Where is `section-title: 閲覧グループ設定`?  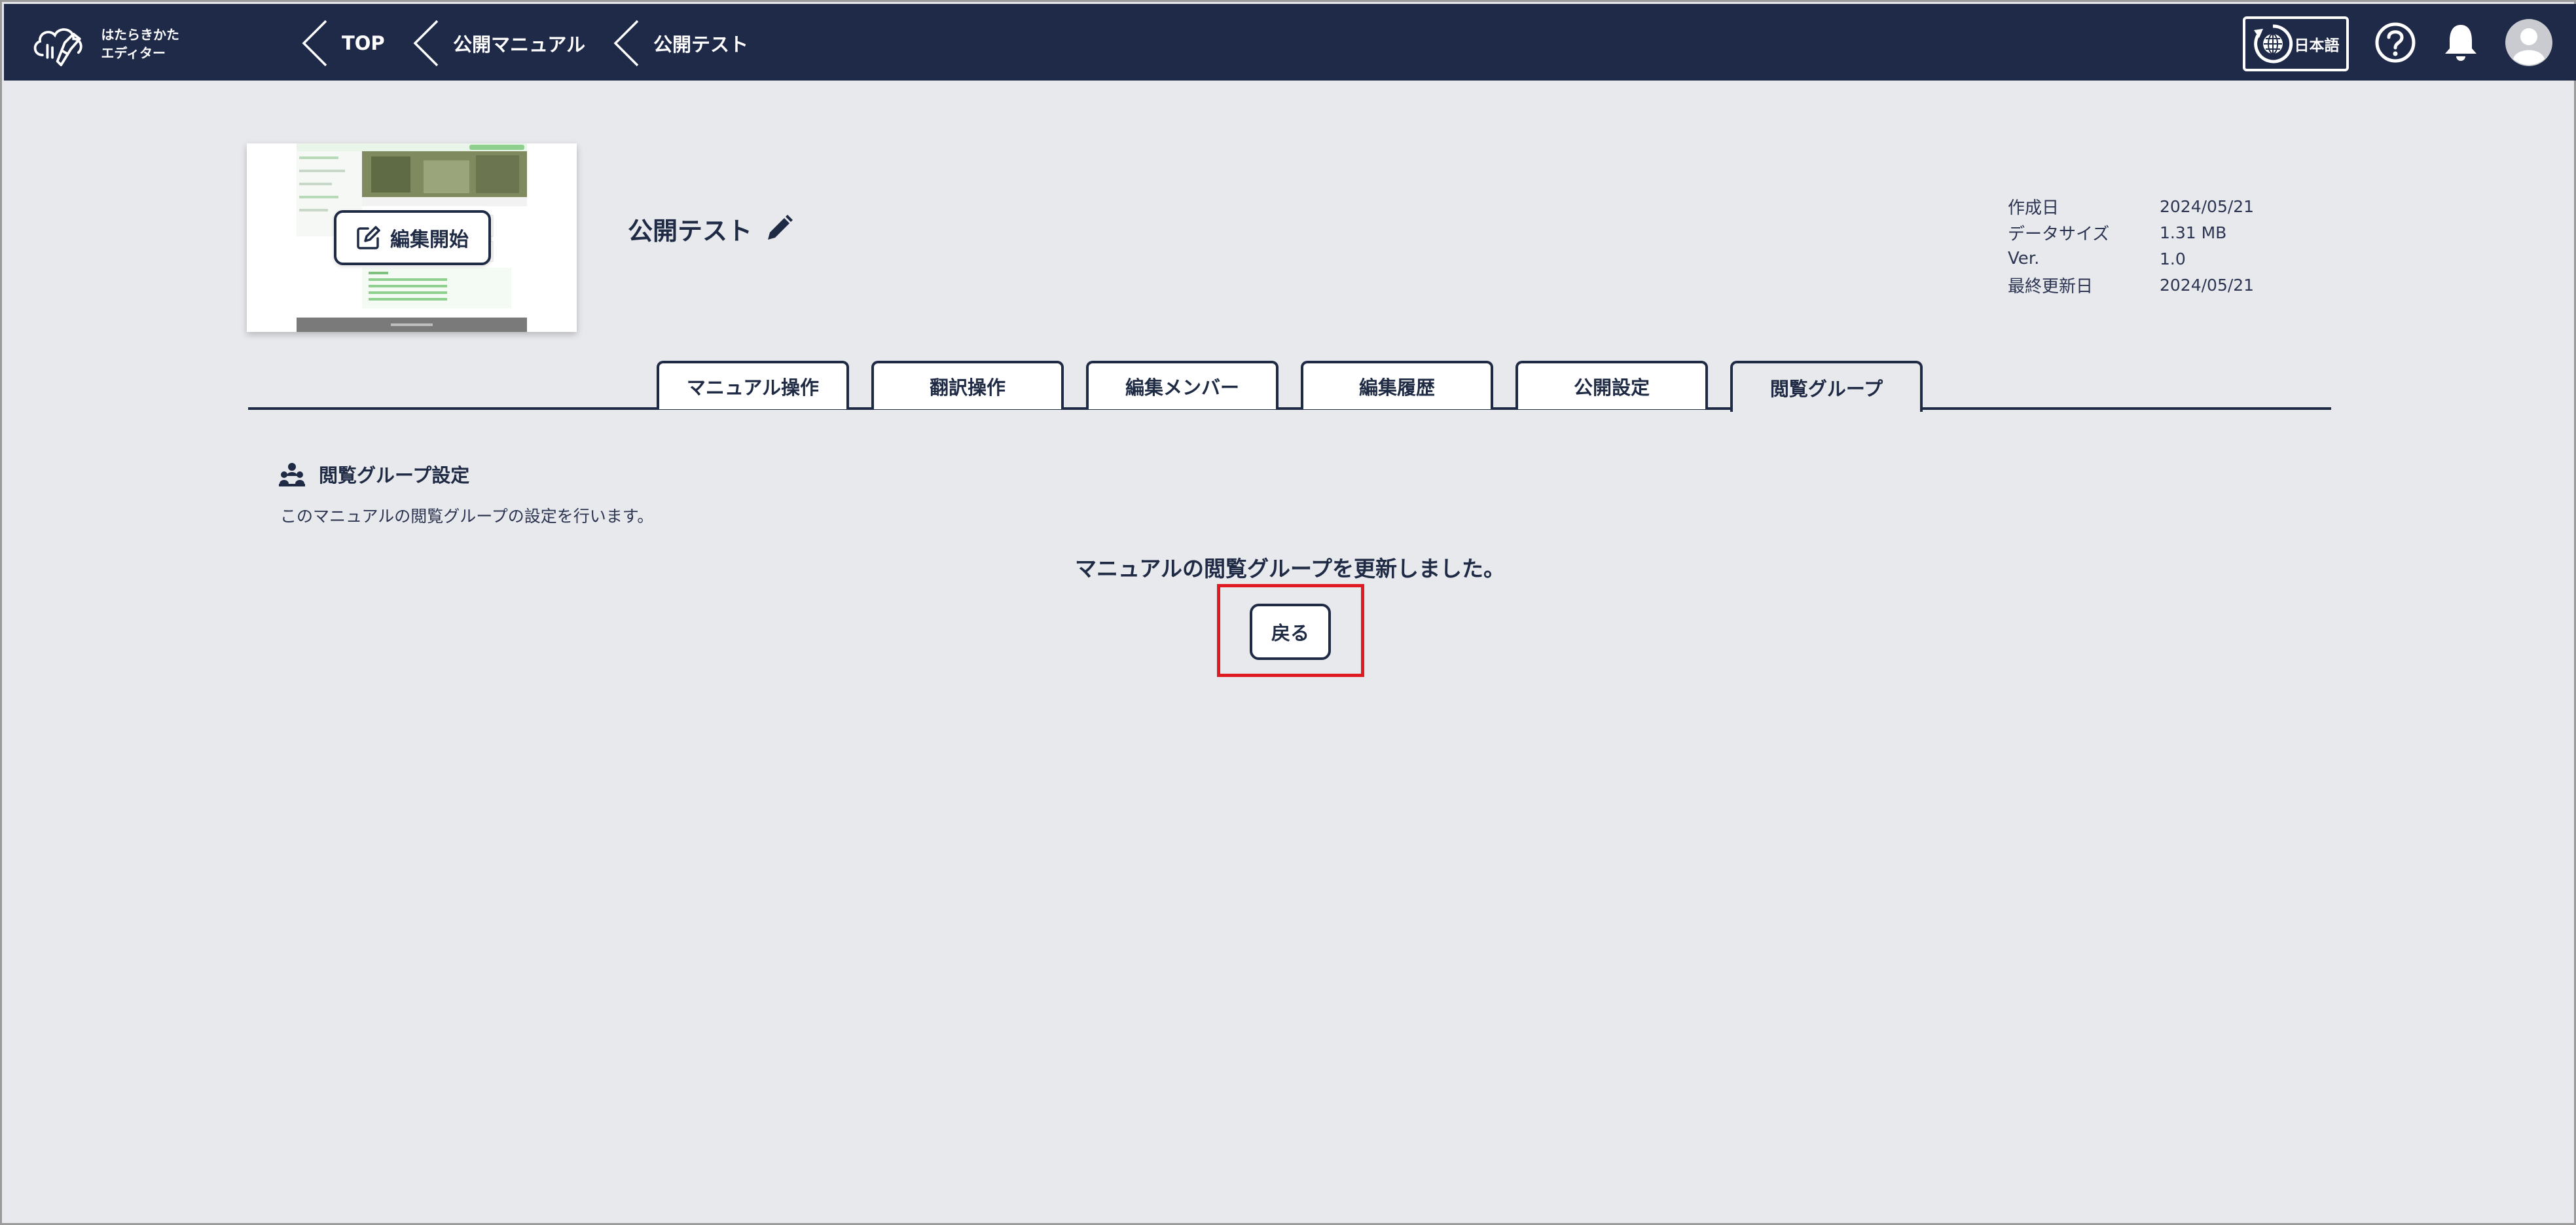 section-title: 閲覧グループ設定 is located at coordinates (373, 474).